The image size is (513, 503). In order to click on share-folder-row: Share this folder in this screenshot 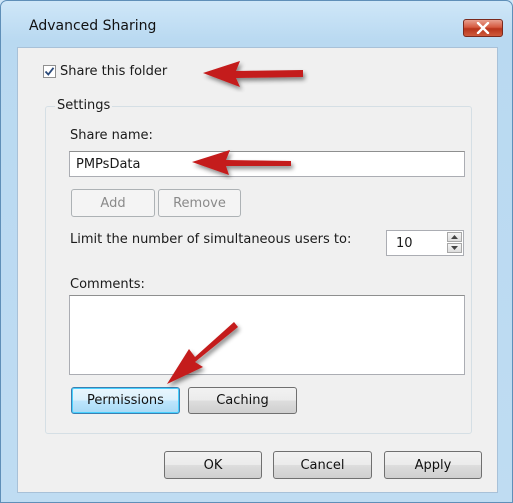, I will do `click(105, 71)`.